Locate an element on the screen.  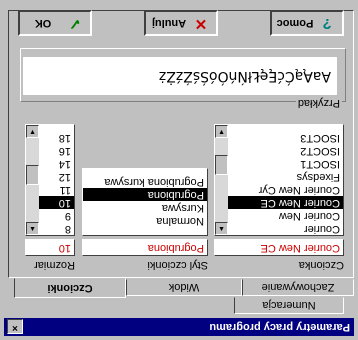
preview-group: AaĄąĆćĘęŁłŃńÓóŚśŹźŻż is located at coordinates (183, 75).